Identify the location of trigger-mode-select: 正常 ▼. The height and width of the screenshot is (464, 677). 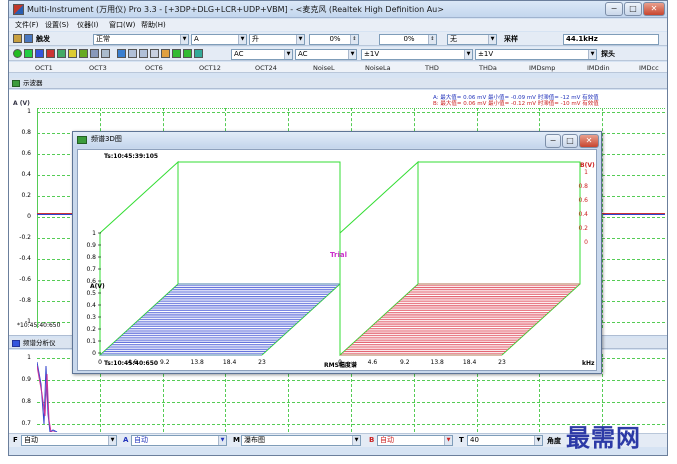
(141, 39).